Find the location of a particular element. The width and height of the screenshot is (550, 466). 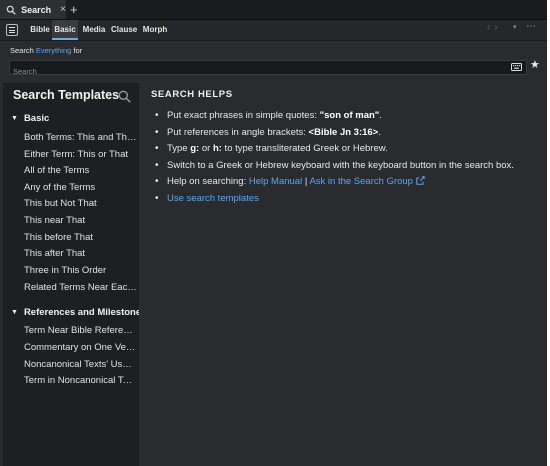

template-item: Any of the Terms is located at coordinates (80, 187).